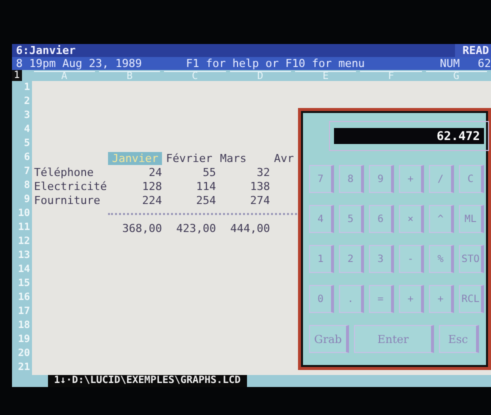 The width and height of the screenshot is (491, 415). Describe the element at coordinates (249, 228) in the screenshot. I see `table-cell-text: 444,00` at that location.